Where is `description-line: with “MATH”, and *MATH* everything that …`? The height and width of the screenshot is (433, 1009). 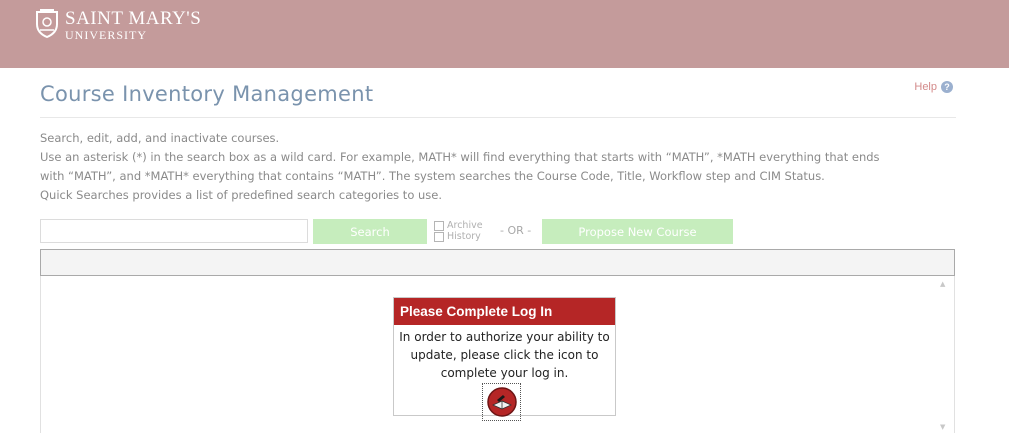 description-line: with “MATH”, and *MATH* everything that … is located at coordinates (432, 176).